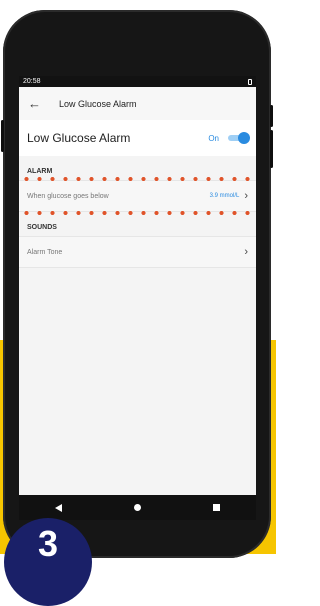 This screenshot has height=606, width=320. What do you see at coordinates (68, 196) in the screenshot?
I see `threshold-label: When glucose goes below` at bounding box center [68, 196].